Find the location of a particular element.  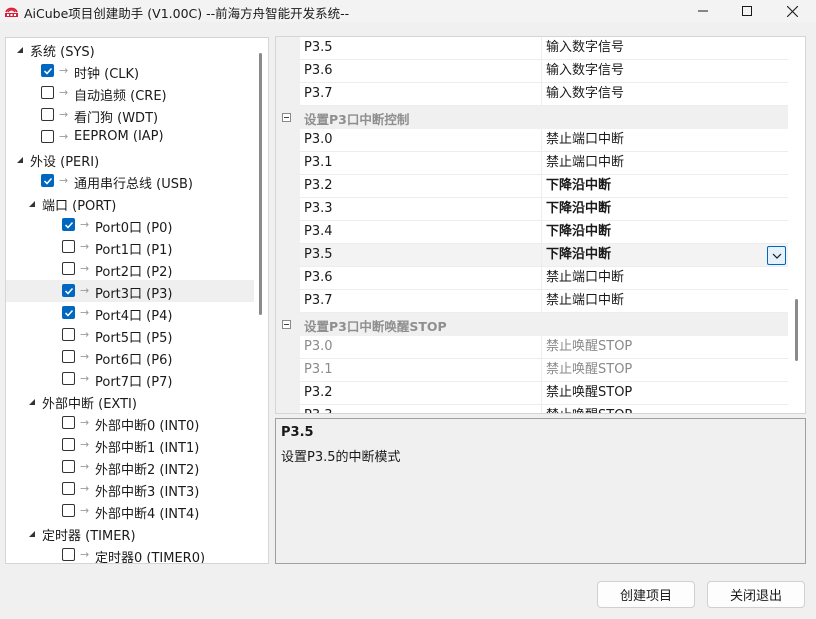

grid-row: P3.7 输入数字信号 is located at coordinates (532, 94).